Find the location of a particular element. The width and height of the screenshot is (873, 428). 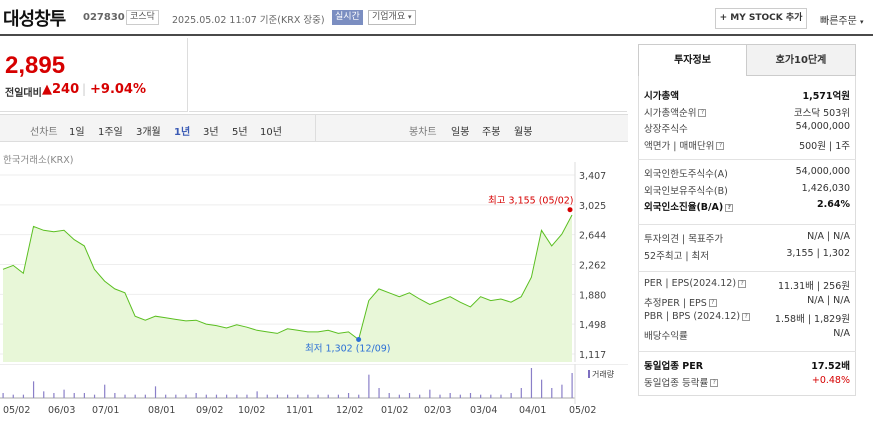

candle-monthly: 월봉 is located at coordinates (523, 130).